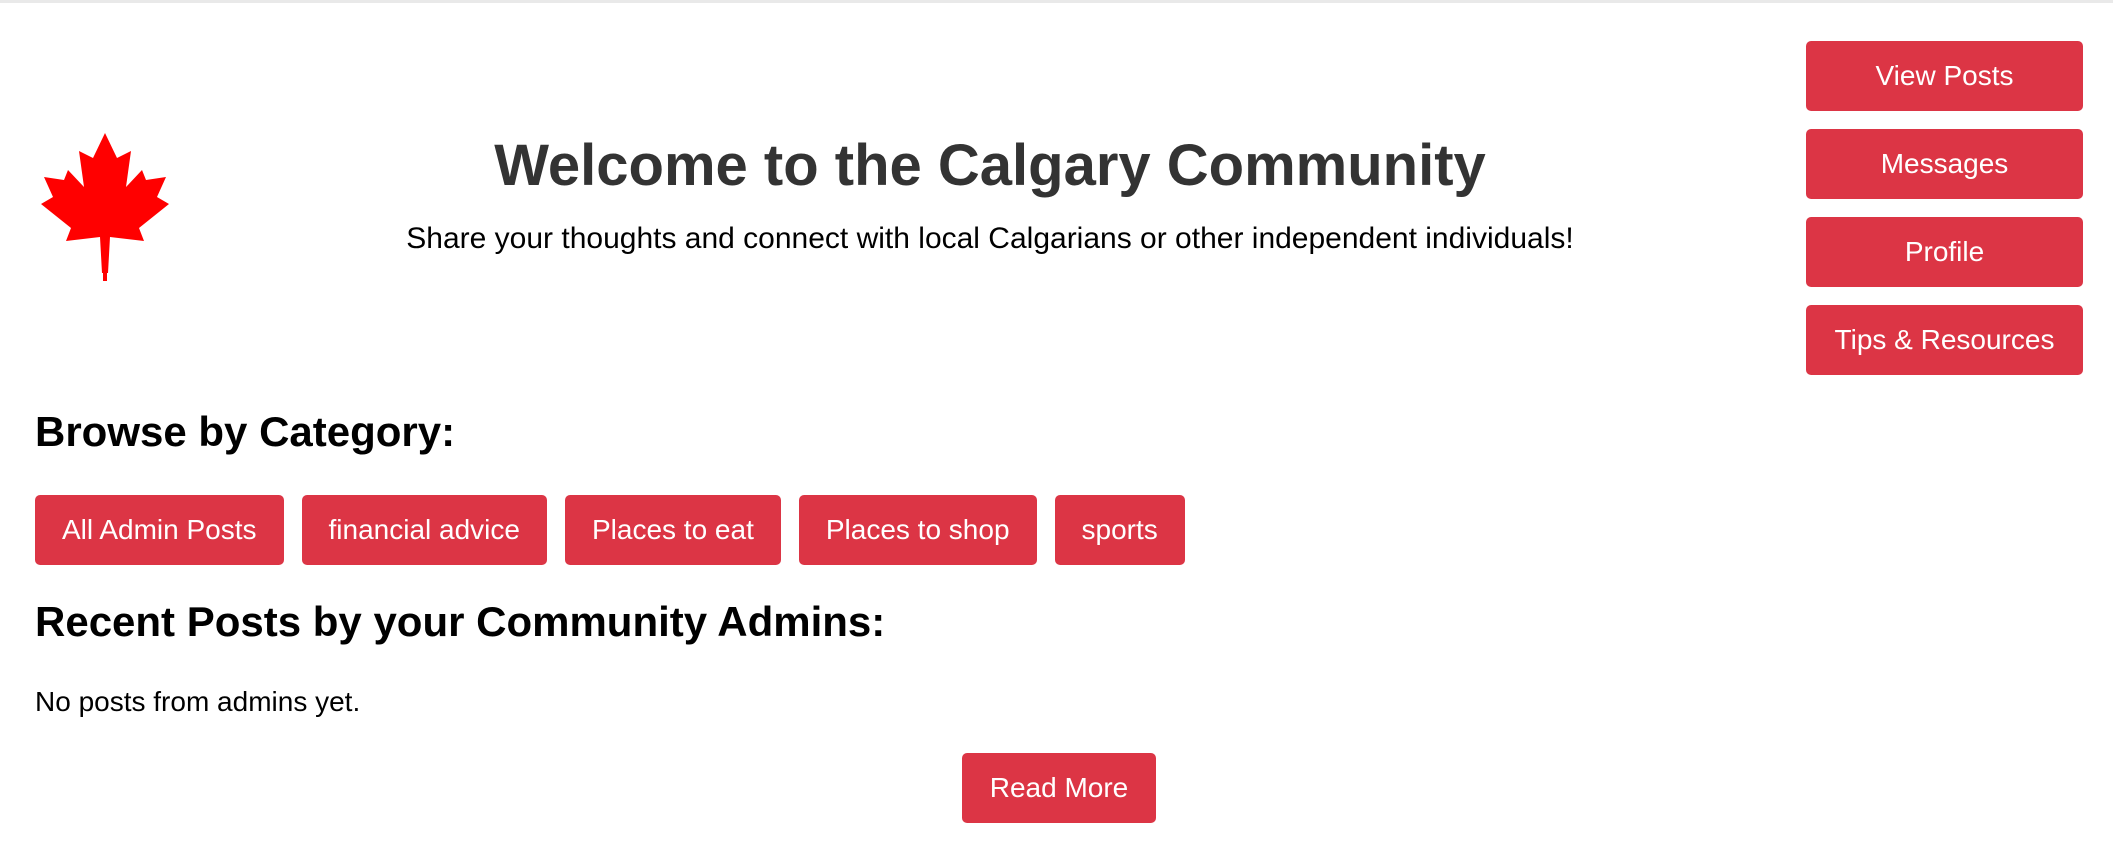 Image resolution: width=2113 pixels, height=845 pixels. I want to click on admin-posts-heading: Recent Posts by your Community Admins:, so click(460, 621).